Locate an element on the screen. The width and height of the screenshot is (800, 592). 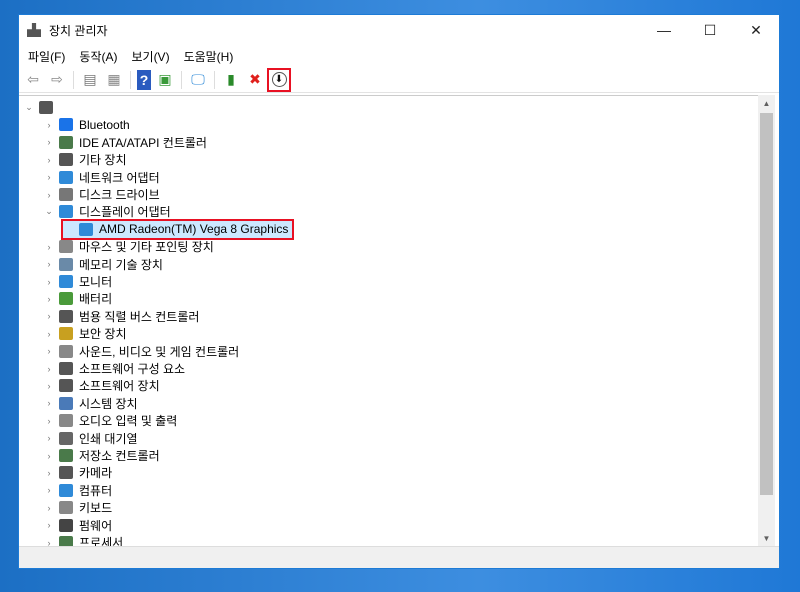
show-hide-console-tree-icon: ▤ is located at coordinates (90, 80).